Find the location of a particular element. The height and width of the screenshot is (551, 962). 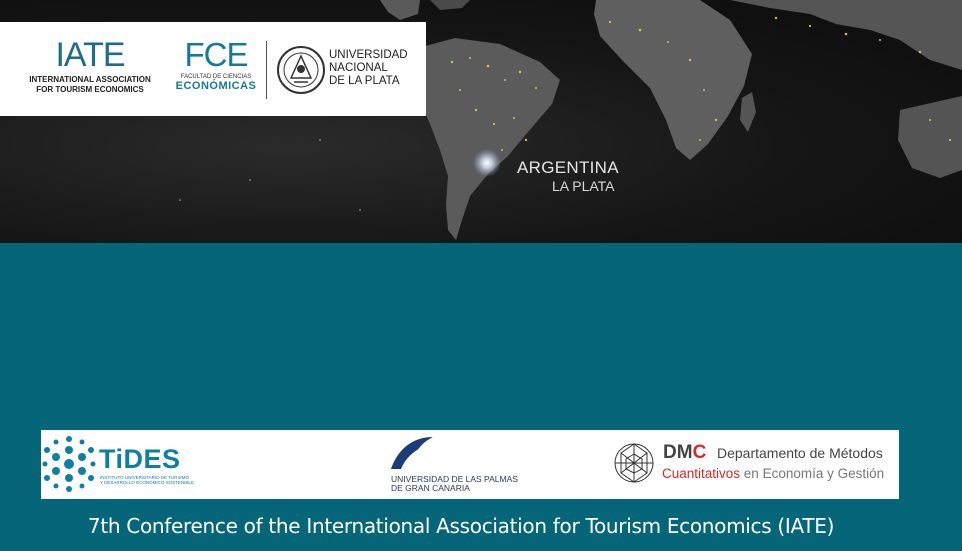

dmc-line2: Cuantitativos en Economía y Gestión is located at coordinates (773, 473).